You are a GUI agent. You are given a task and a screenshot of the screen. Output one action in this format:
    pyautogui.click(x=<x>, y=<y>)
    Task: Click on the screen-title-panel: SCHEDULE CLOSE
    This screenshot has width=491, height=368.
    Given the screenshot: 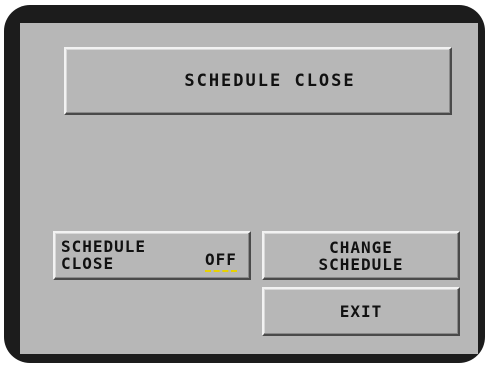 What is the action you would take?
    pyautogui.click(x=258, y=81)
    